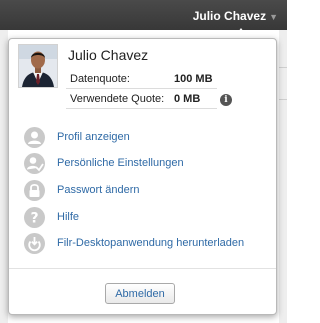 Image resolution: width=320 pixels, height=323 pixels. I want to click on info-icon: i, so click(226, 100).